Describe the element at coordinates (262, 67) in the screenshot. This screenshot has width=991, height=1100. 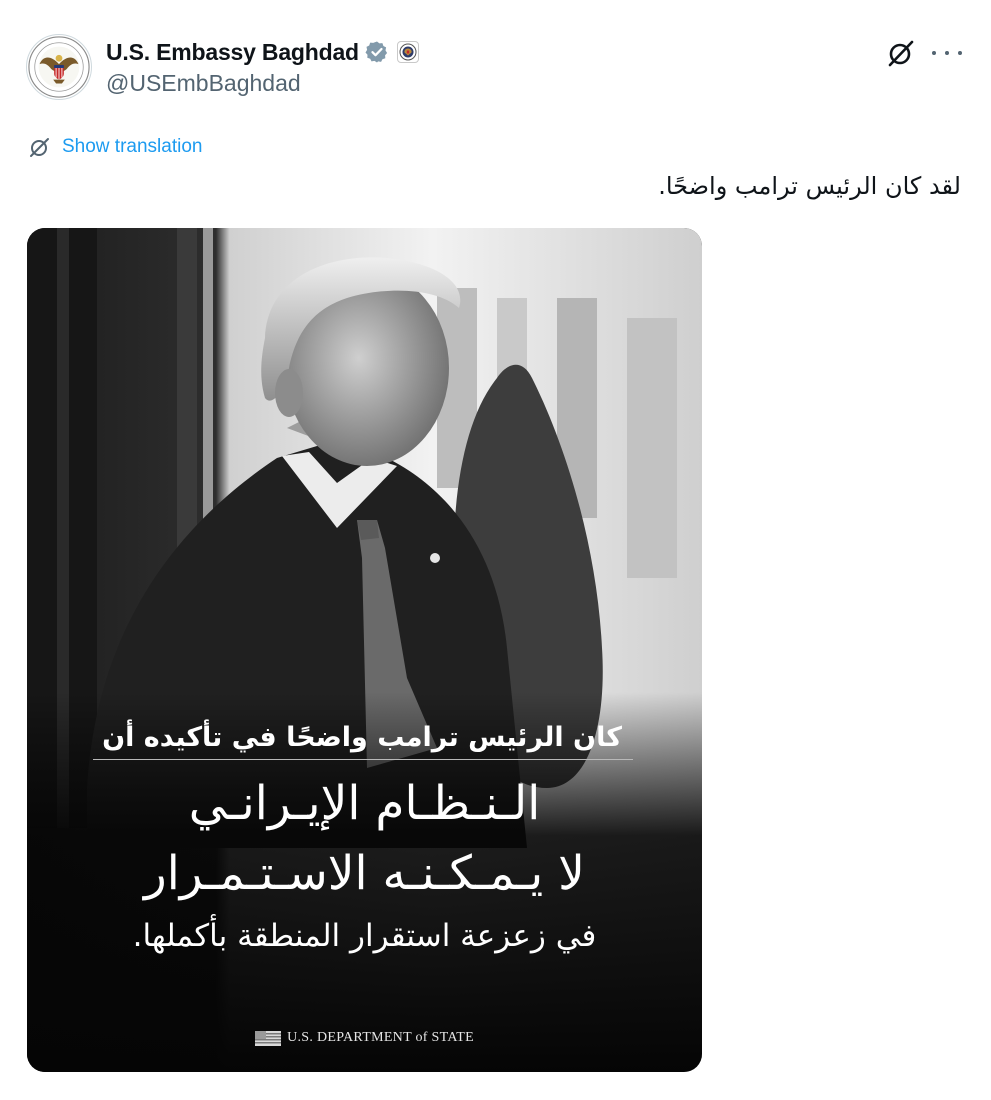
I see `author-block: U.S. Embassy Baghdad @USEmbBaghdad` at that location.